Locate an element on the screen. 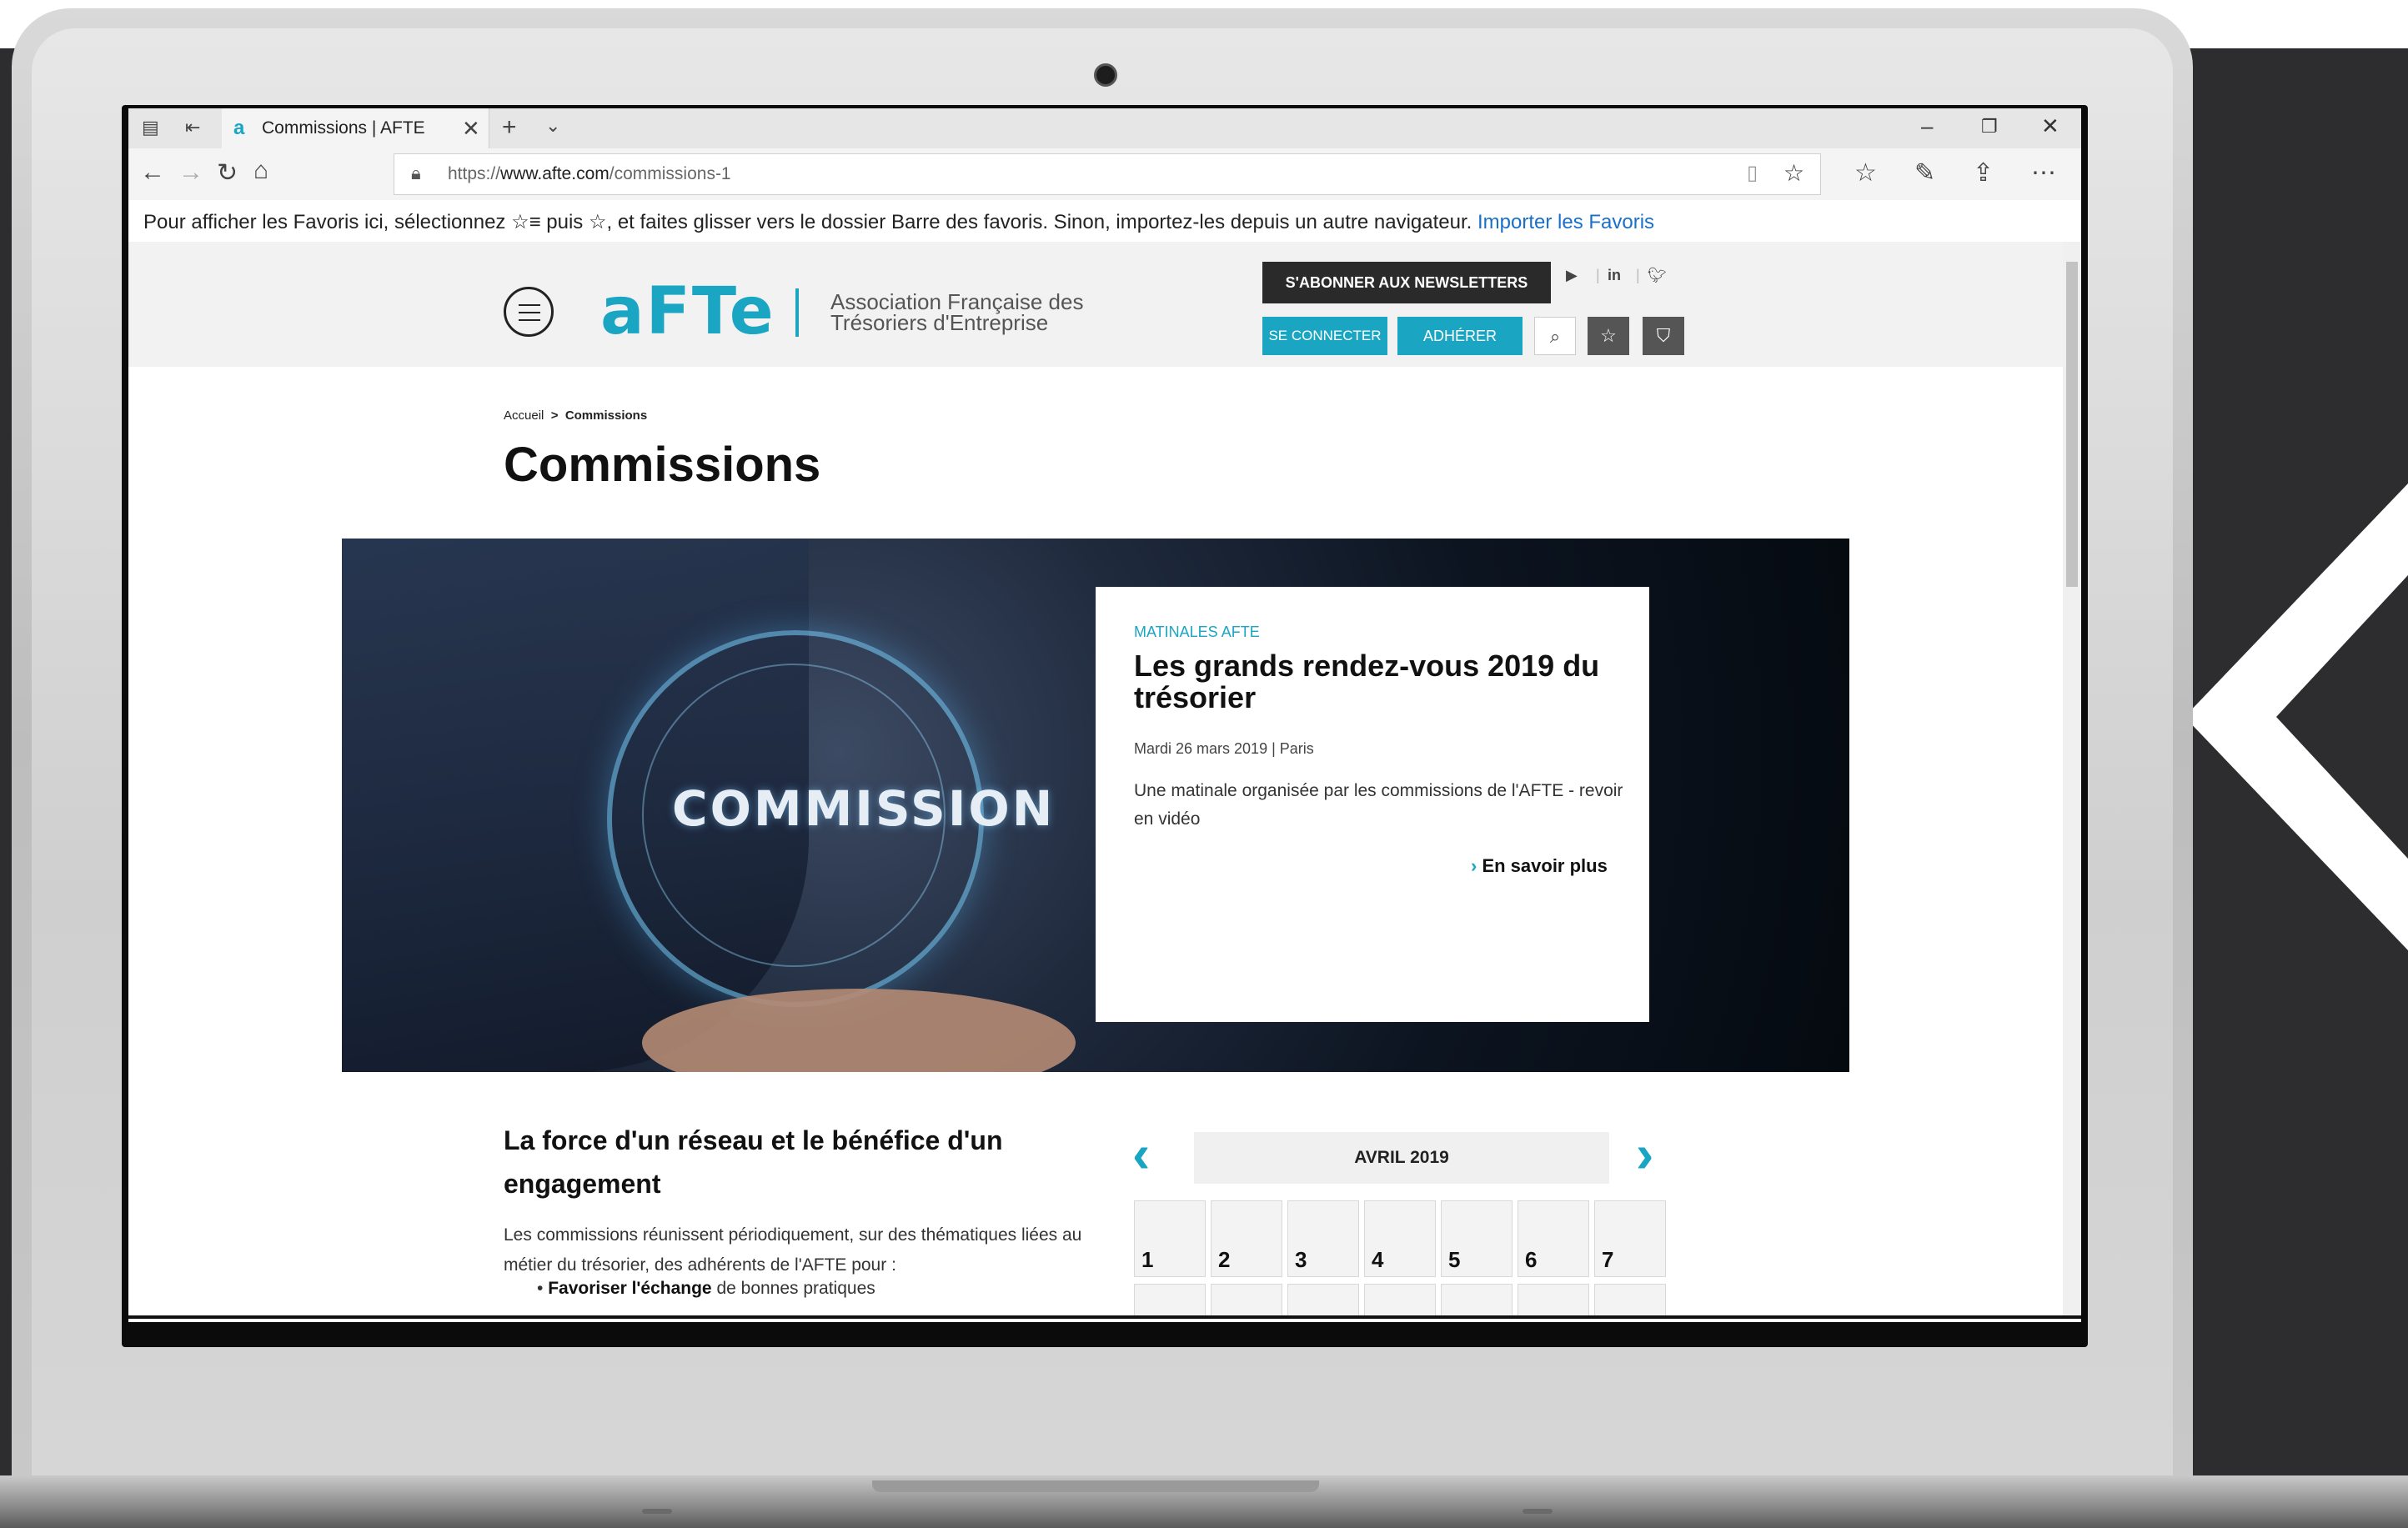  join-button: ADHÉRER is located at coordinates (1460, 336).